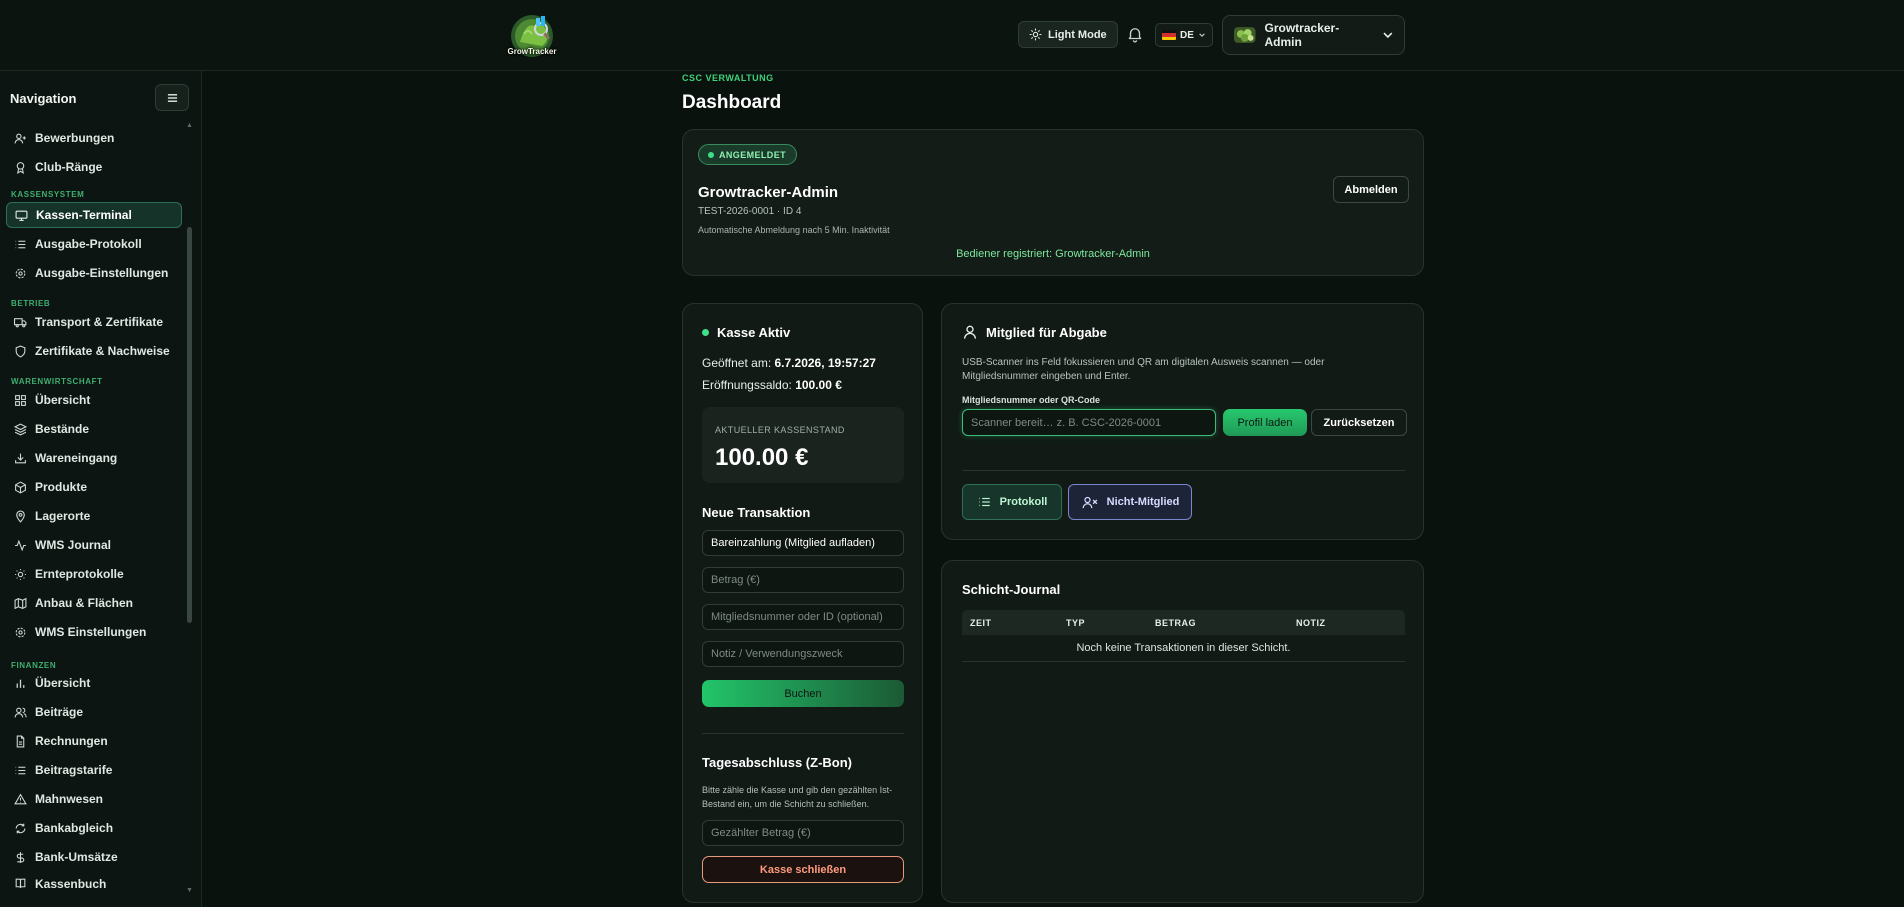  I want to click on opening-balance-value: 100.00 €, so click(818, 385).